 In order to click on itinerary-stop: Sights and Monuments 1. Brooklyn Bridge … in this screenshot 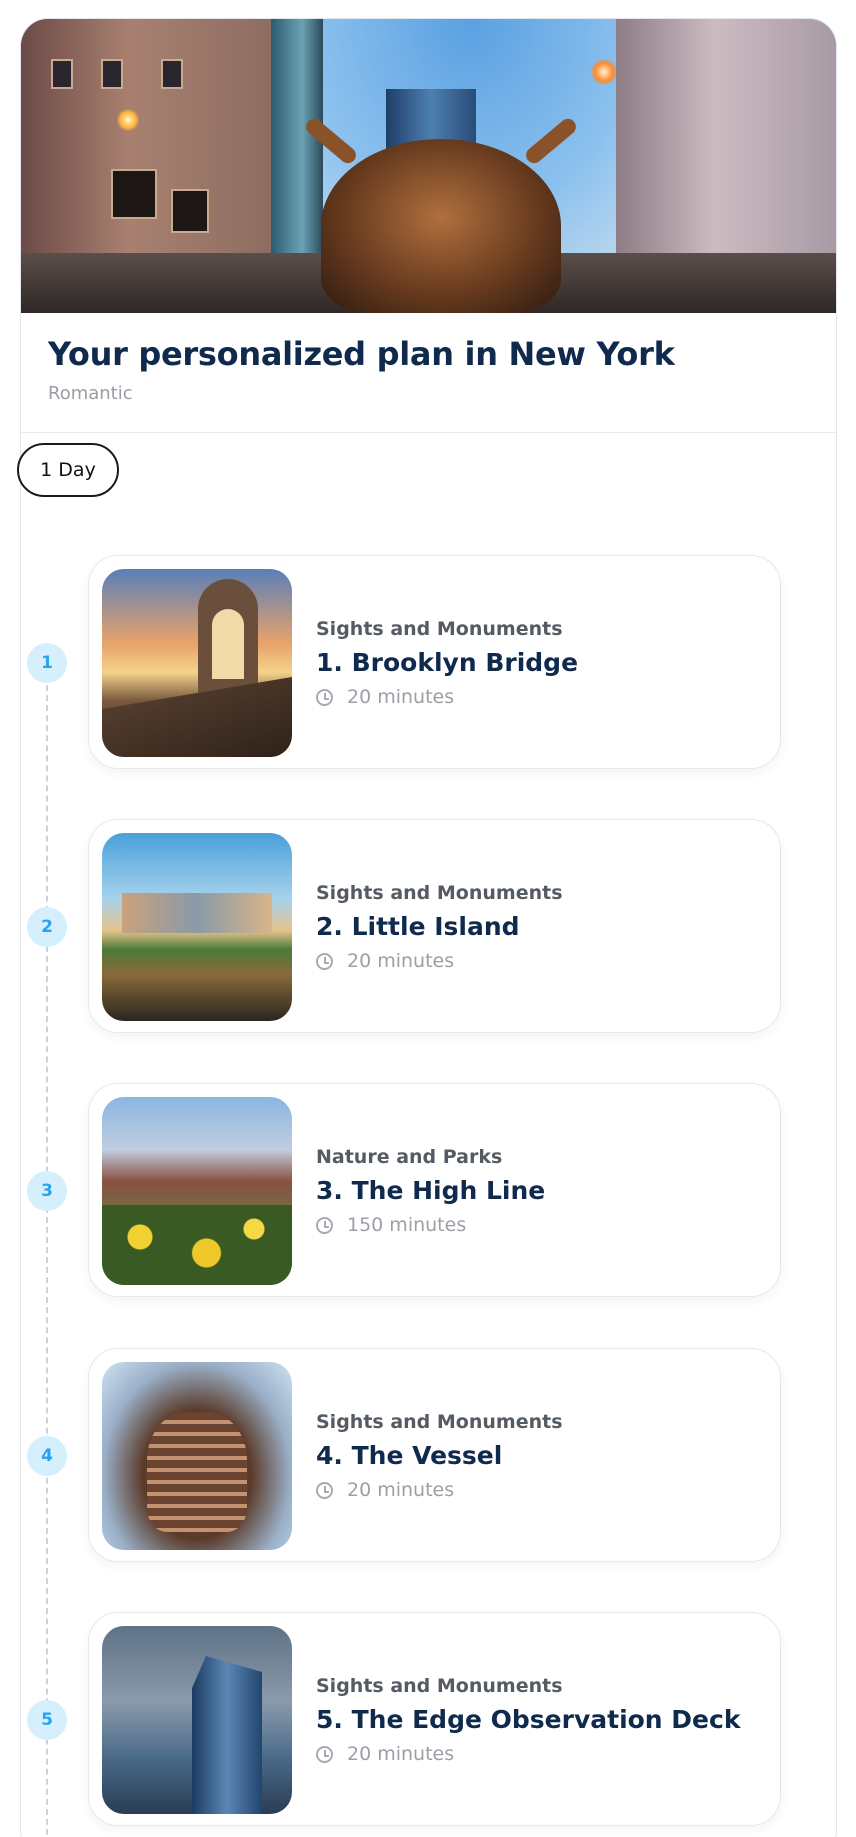, I will do `click(434, 662)`.